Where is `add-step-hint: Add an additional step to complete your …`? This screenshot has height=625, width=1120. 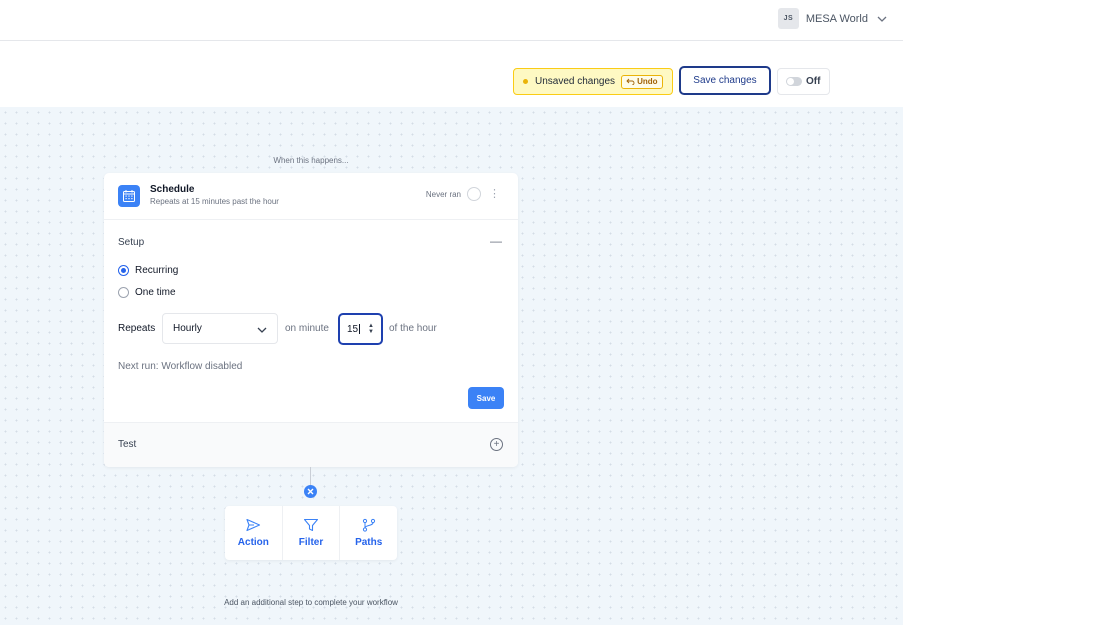
add-step-hint: Add an additional step to complete your … is located at coordinates (311, 602).